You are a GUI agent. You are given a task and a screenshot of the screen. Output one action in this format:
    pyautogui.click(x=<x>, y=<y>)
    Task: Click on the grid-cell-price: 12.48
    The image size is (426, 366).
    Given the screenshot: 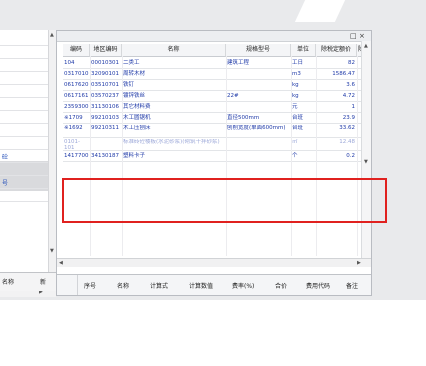 What is the action you would take?
    pyautogui.click(x=336, y=142)
    